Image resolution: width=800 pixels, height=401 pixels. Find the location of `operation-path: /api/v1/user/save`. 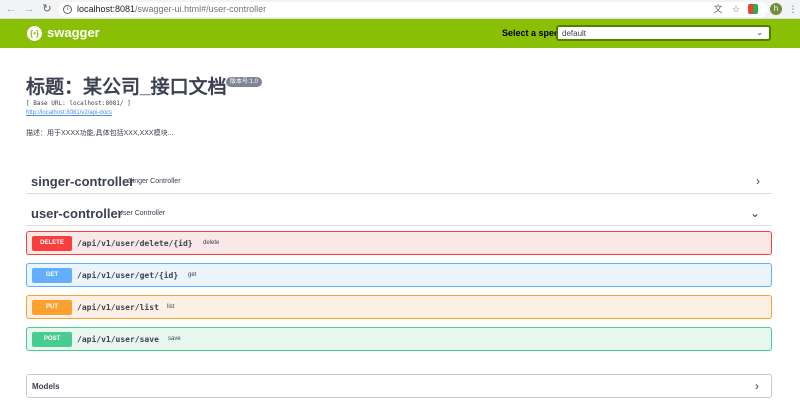

operation-path: /api/v1/user/save is located at coordinates (118, 339).